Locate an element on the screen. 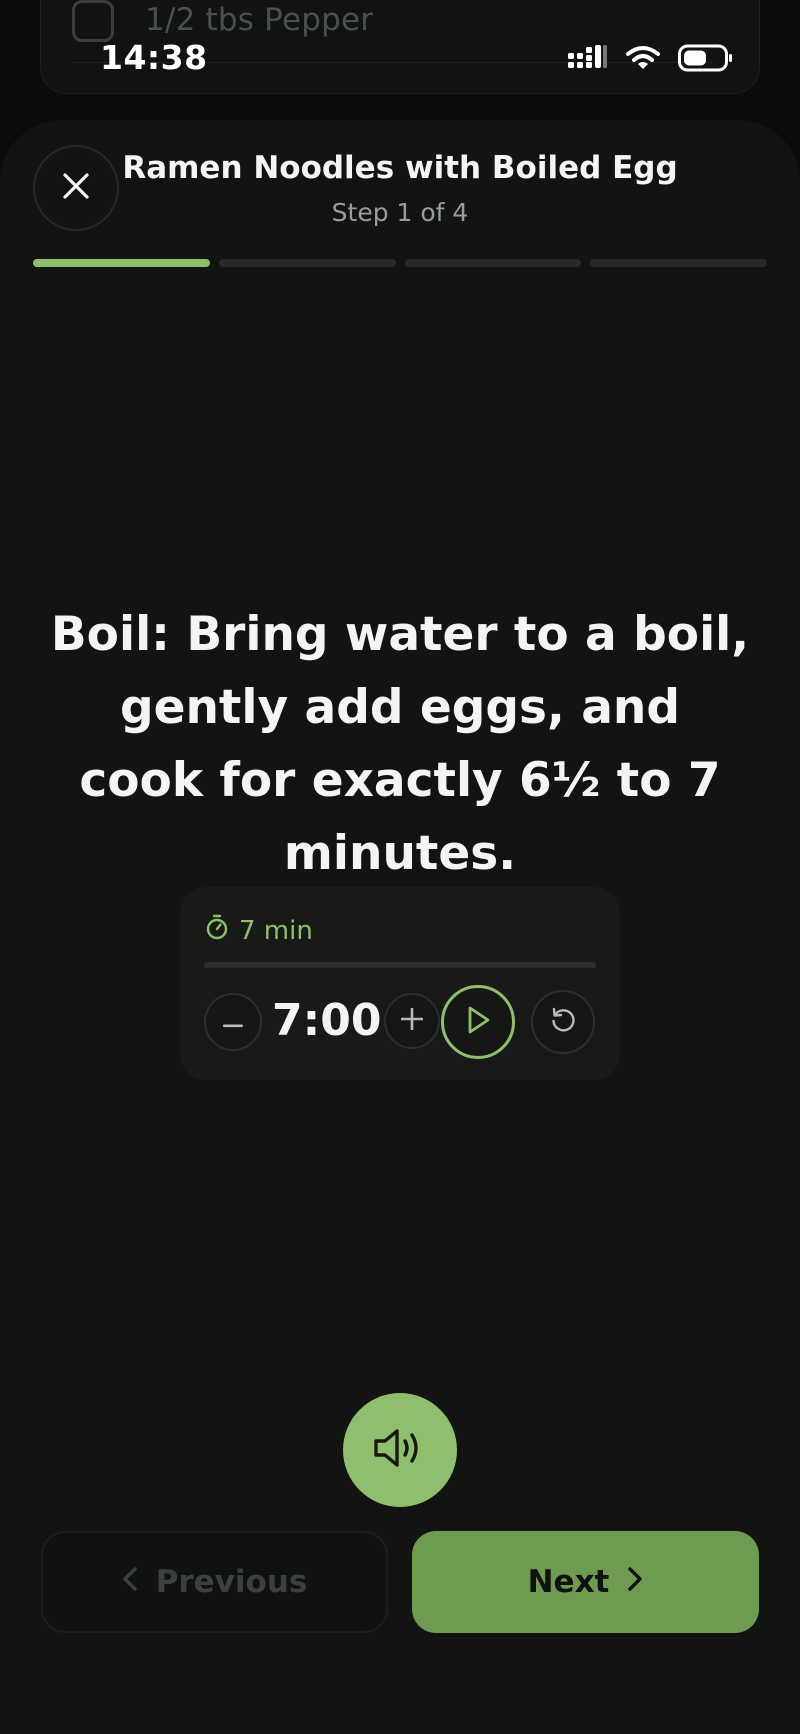 This screenshot has width=800, height=1734. read-aloud-button is located at coordinates (400, 1450).